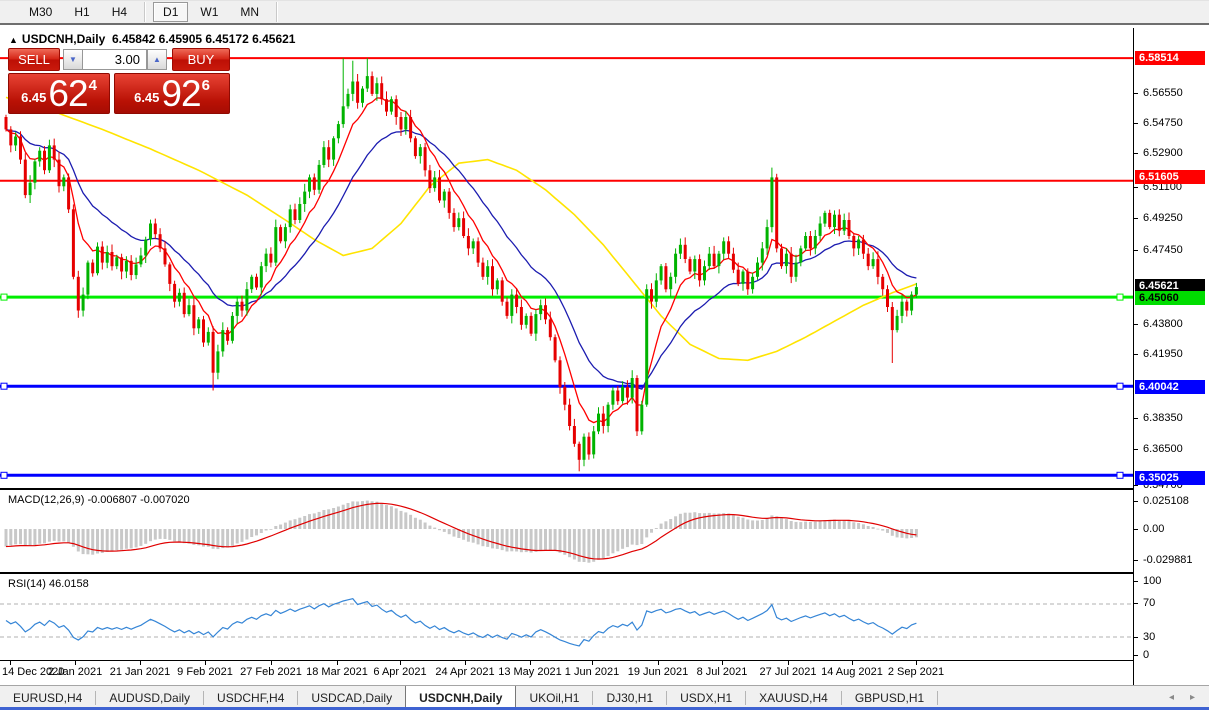 The image size is (1209, 710). I want to click on sell-price-pips: 62, so click(68, 93).